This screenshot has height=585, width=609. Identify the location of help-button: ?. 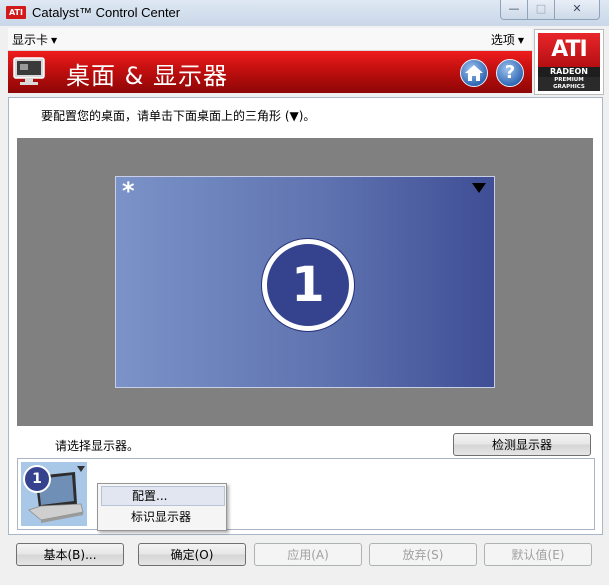
(510, 73).